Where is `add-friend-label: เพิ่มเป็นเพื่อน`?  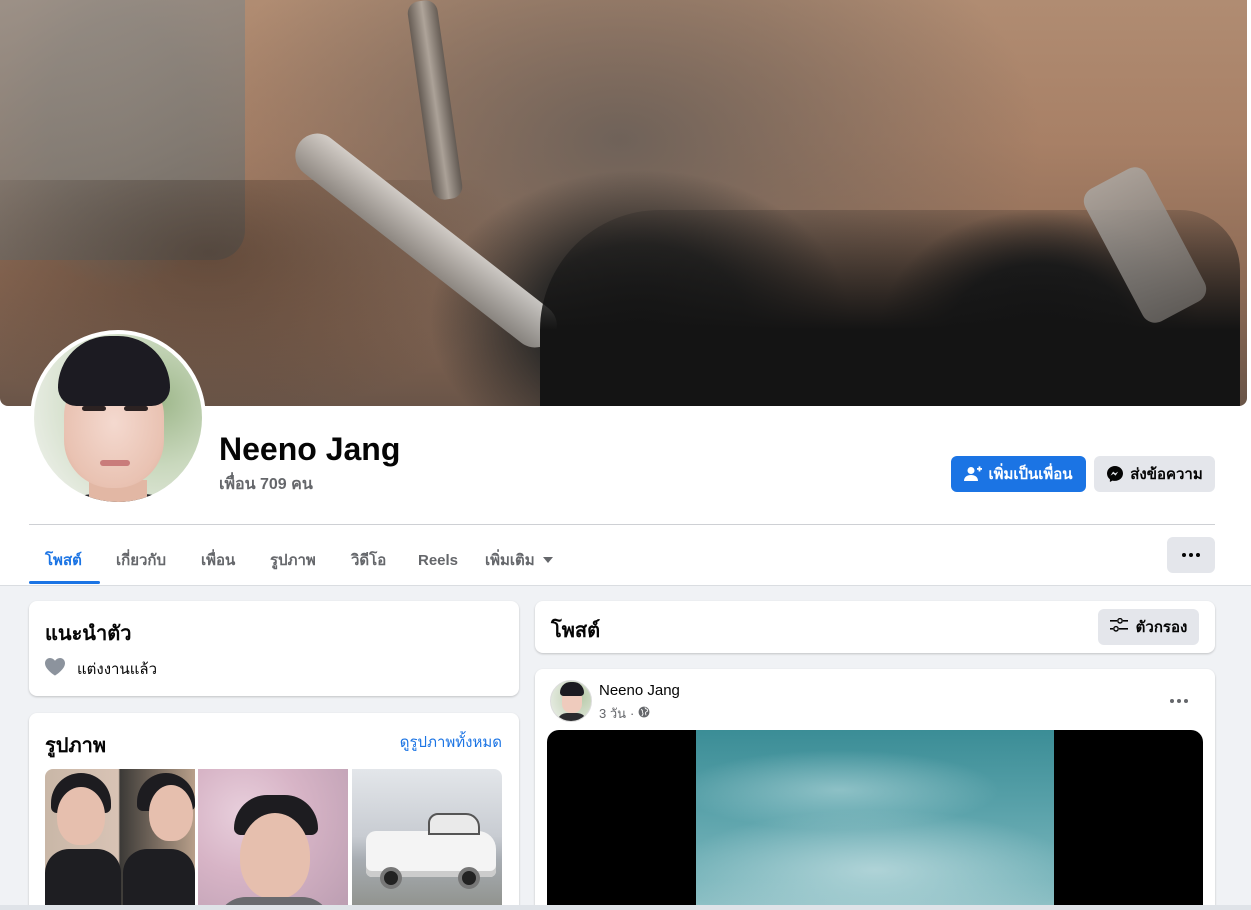 add-friend-label: เพิ่มเป็นเพื่อน is located at coordinates (1030, 474).